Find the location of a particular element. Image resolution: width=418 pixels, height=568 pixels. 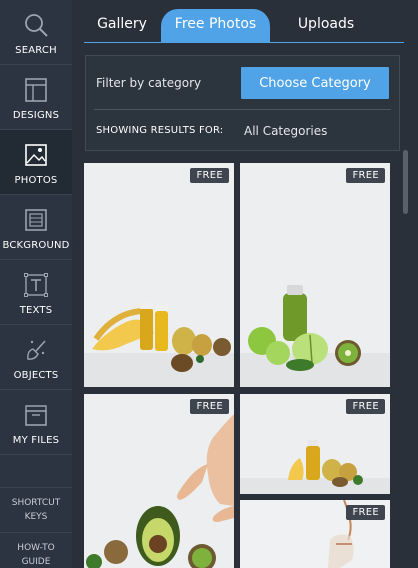

sidebar-item-label: BCKGROUND is located at coordinates (36, 245).